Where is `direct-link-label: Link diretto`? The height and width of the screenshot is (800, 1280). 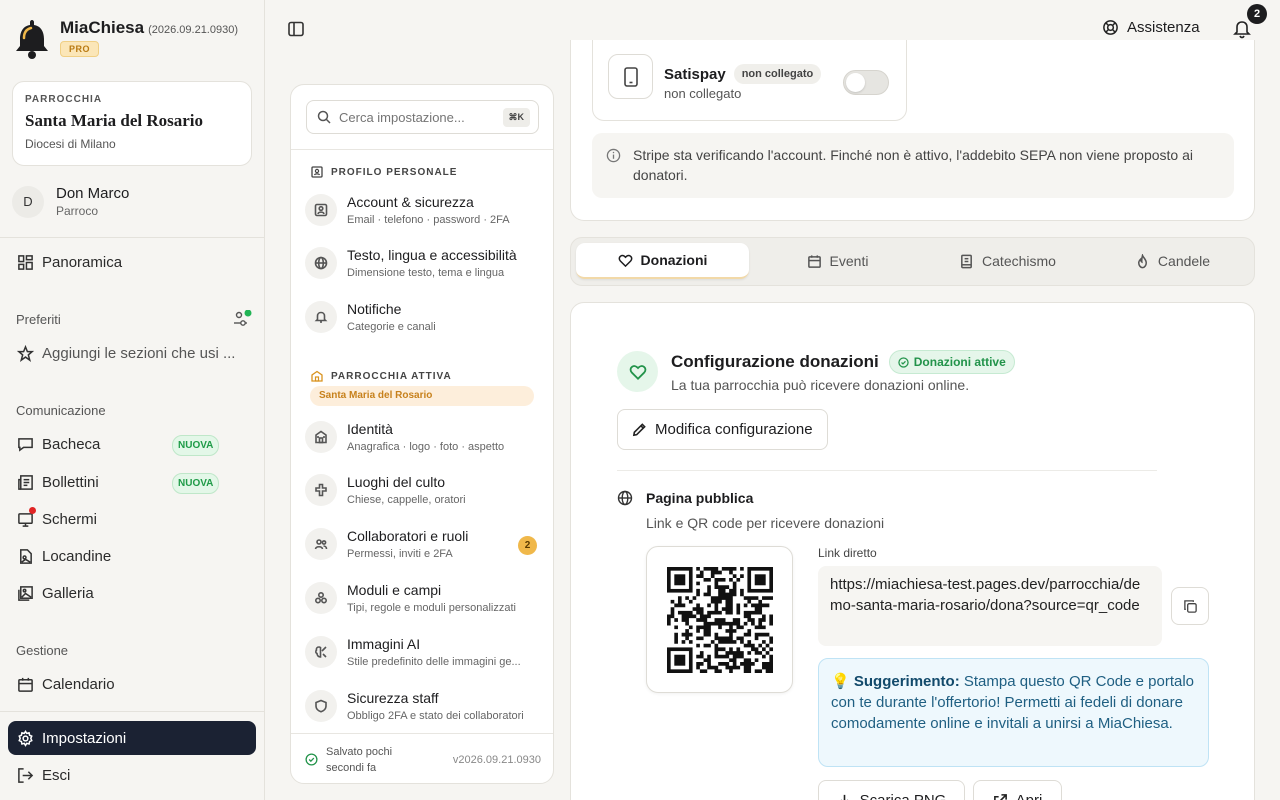
direct-link-label: Link diretto is located at coordinates (847, 553).